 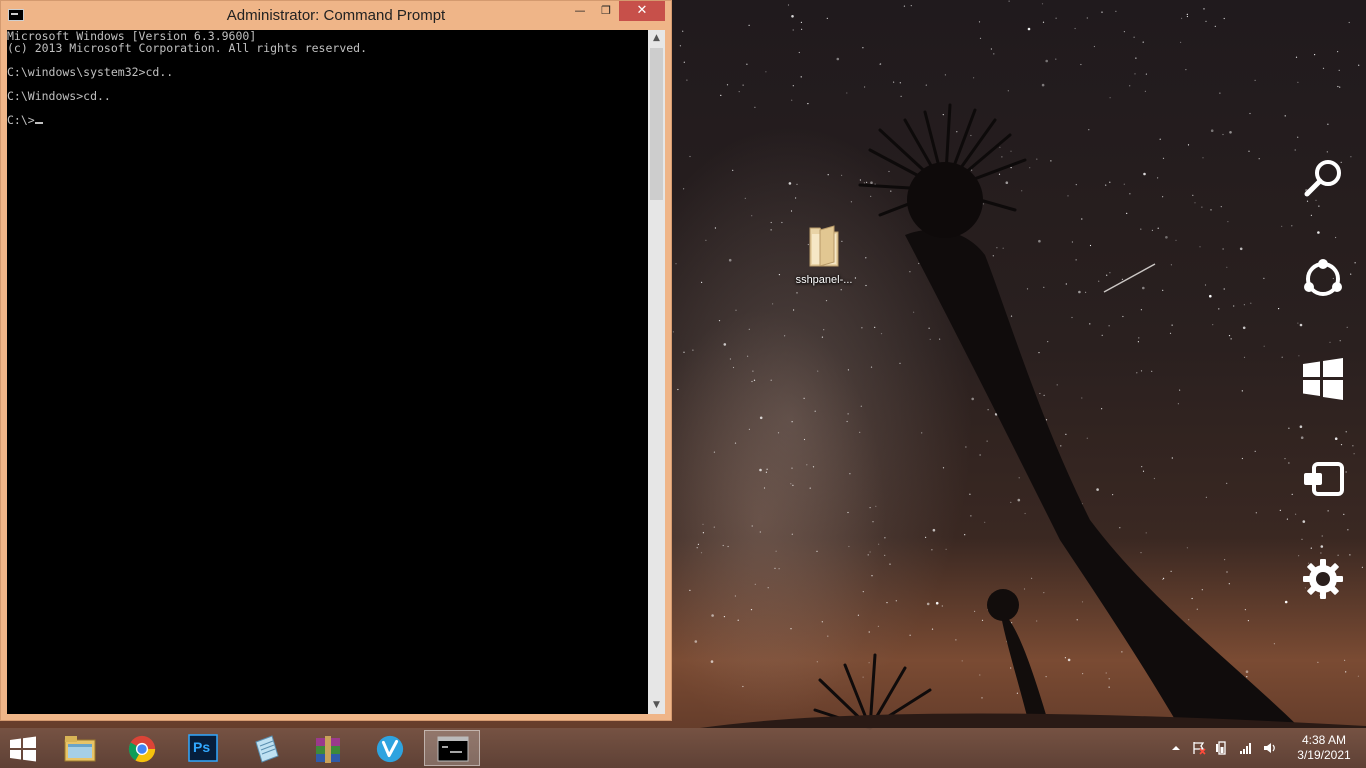 I want to click on taskbar-winrar, so click(x=328, y=748).